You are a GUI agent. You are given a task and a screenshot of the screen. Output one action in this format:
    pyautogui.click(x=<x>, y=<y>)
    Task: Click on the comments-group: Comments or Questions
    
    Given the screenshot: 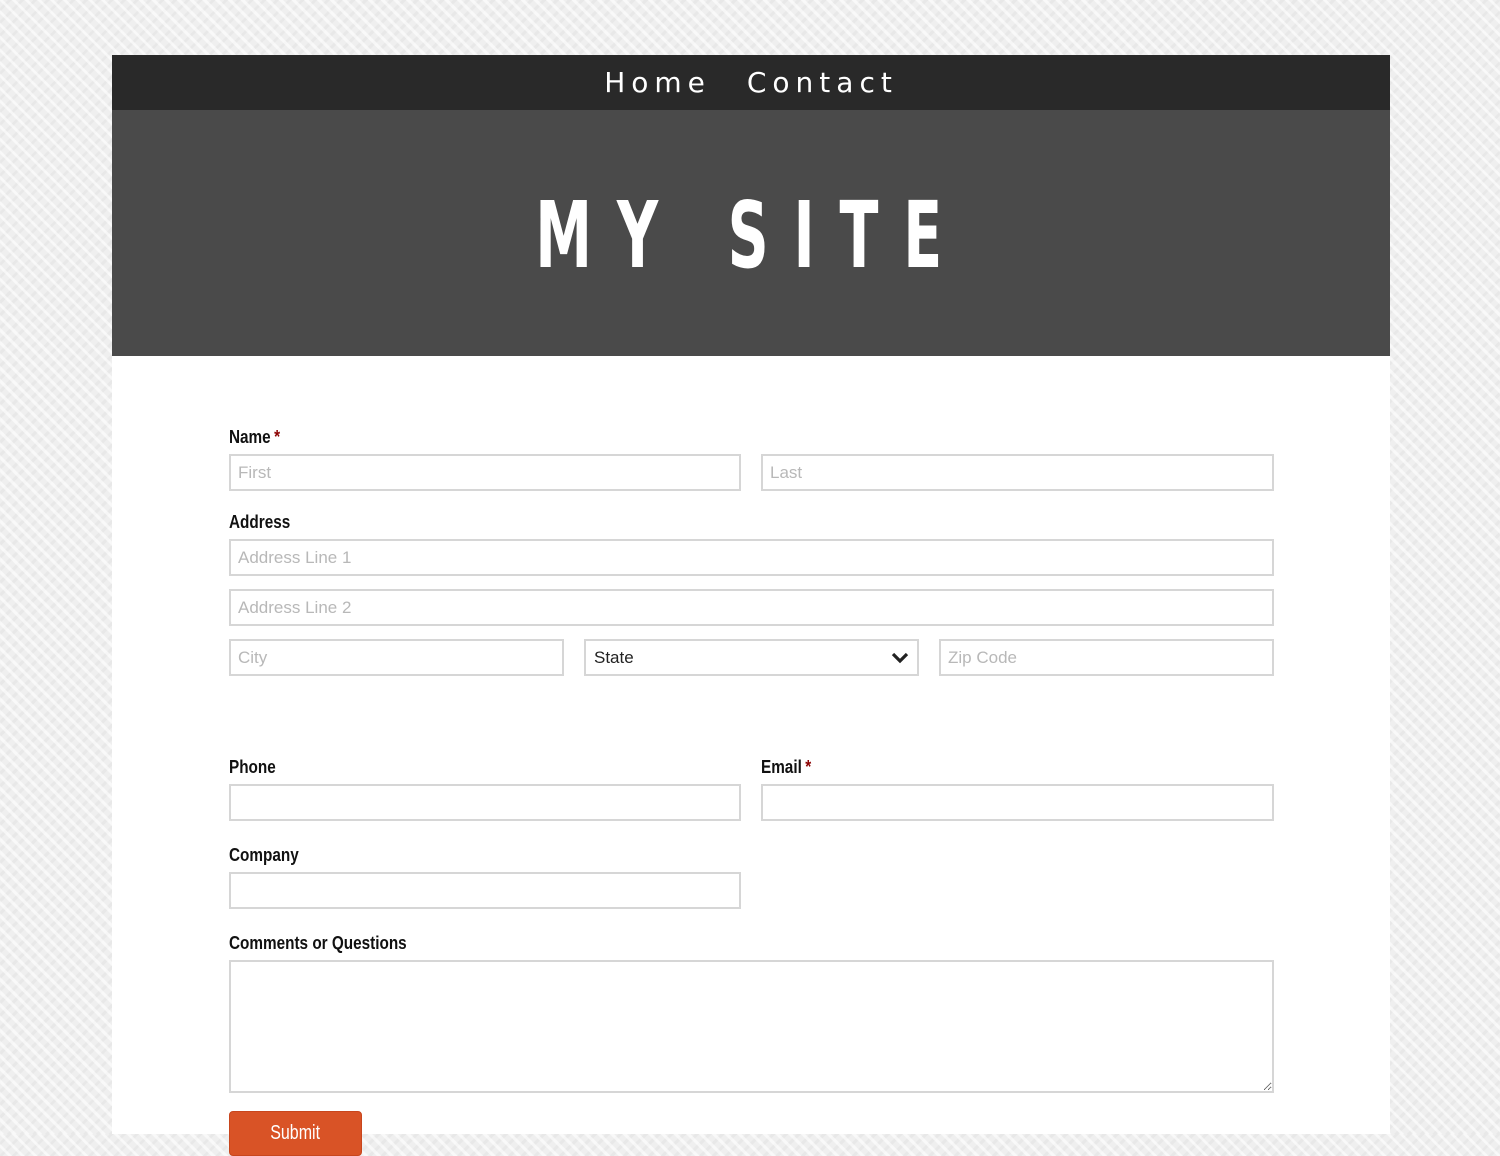 What is the action you would take?
    pyautogui.click(x=751, y=1013)
    